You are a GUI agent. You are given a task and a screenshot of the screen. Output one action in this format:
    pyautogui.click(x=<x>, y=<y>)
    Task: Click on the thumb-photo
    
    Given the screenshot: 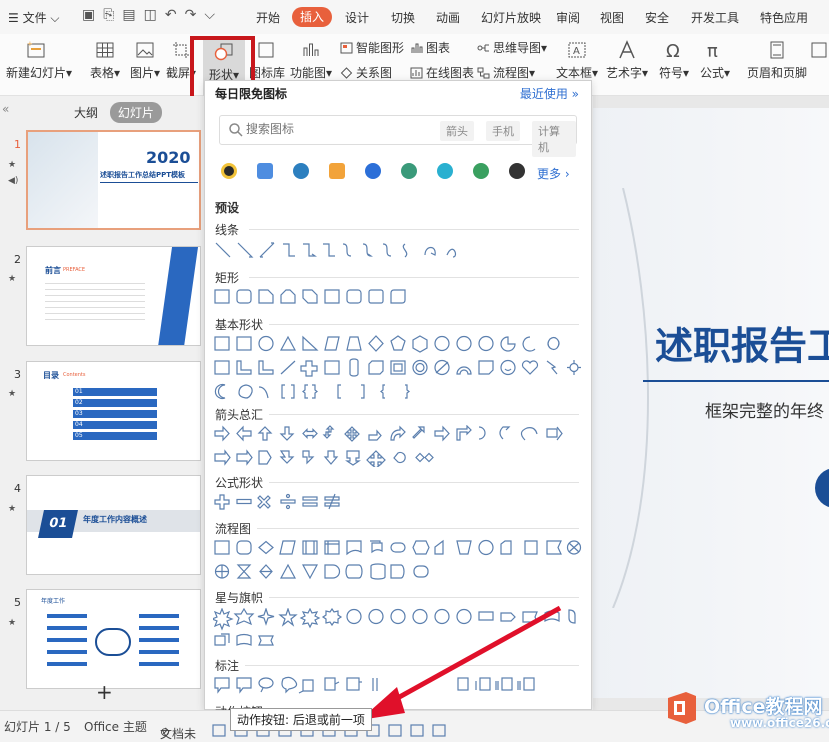 What is the action you would take?
    pyautogui.click(x=63, y=180)
    